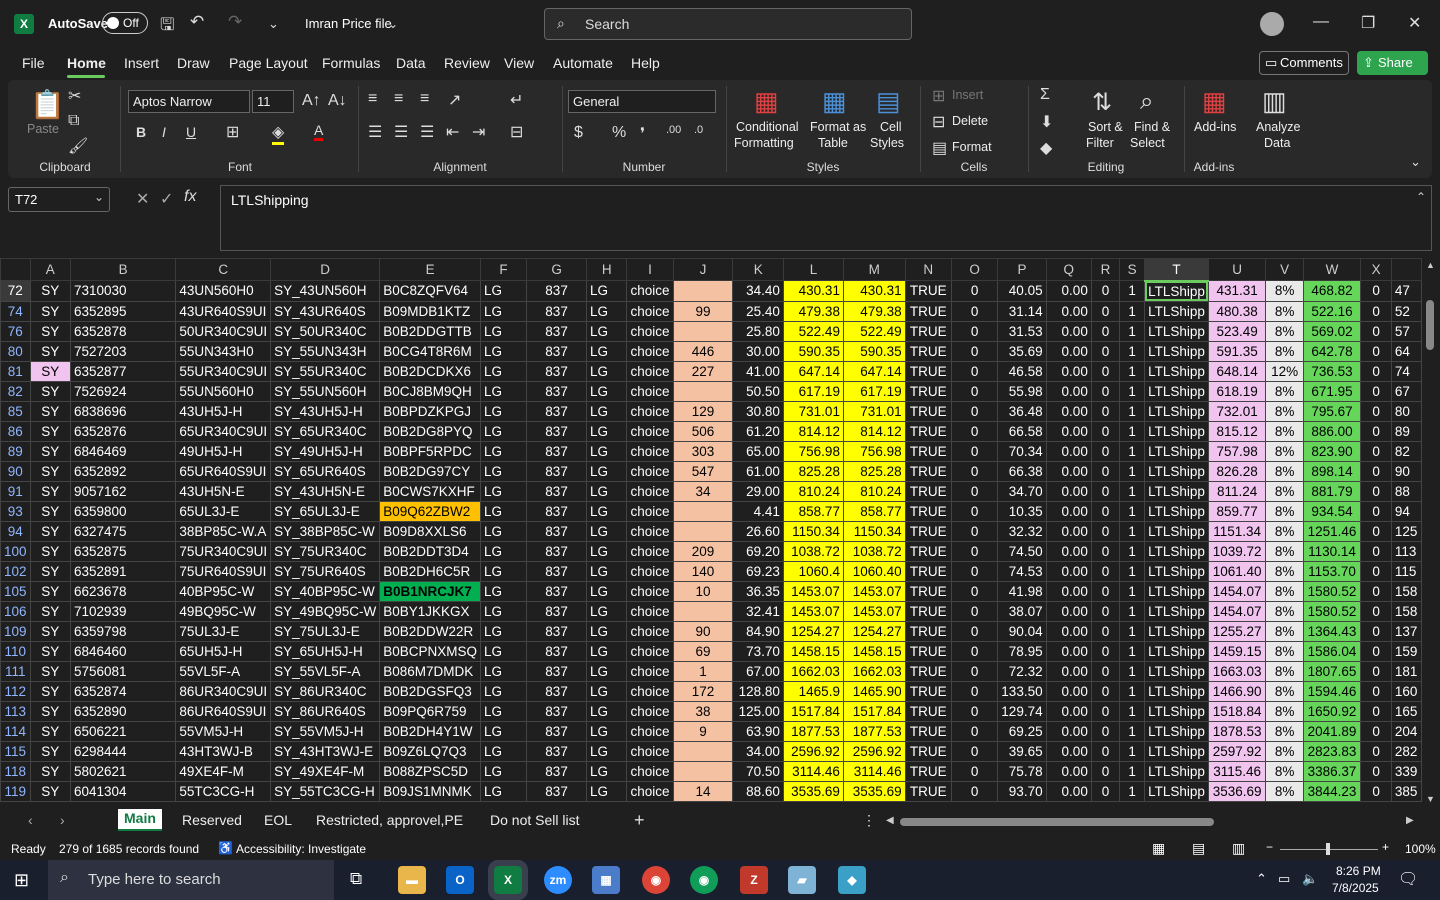 This screenshot has width=1440, height=900. I want to click on cell-c: 49UH5J-H, so click(223, 451).